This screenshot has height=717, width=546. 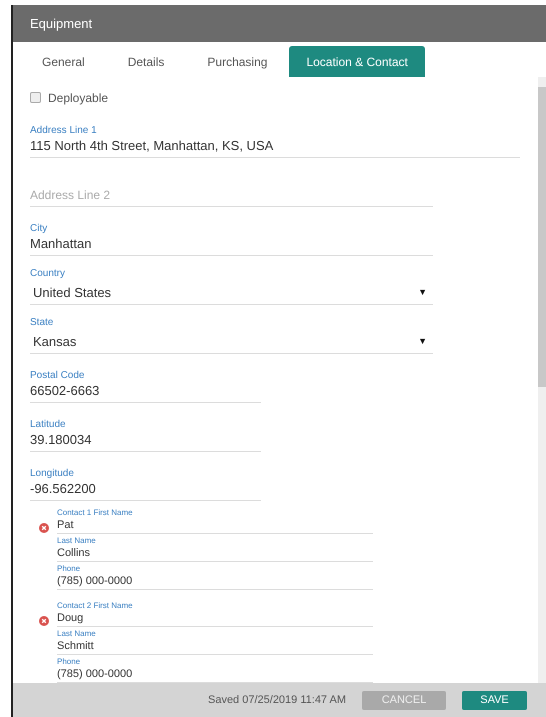 What do you see at coordinates (61, 23) in the screenshot?
I see `window-title: Equipment` at bounding box center [61, 23].